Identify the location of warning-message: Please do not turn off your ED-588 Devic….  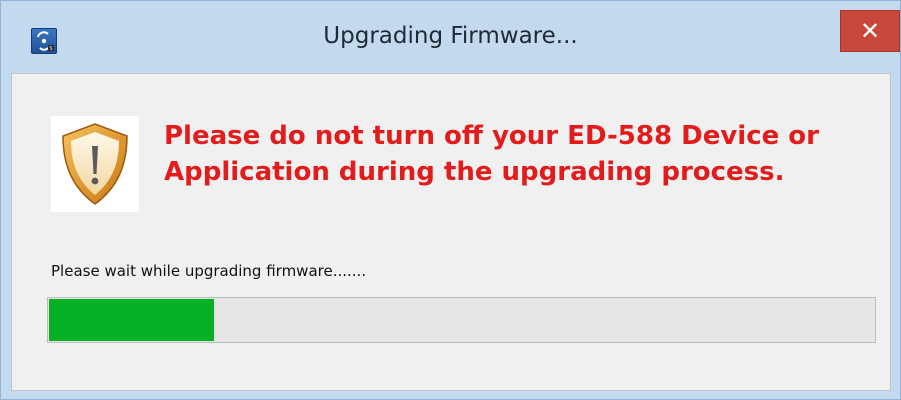
(524, 154).